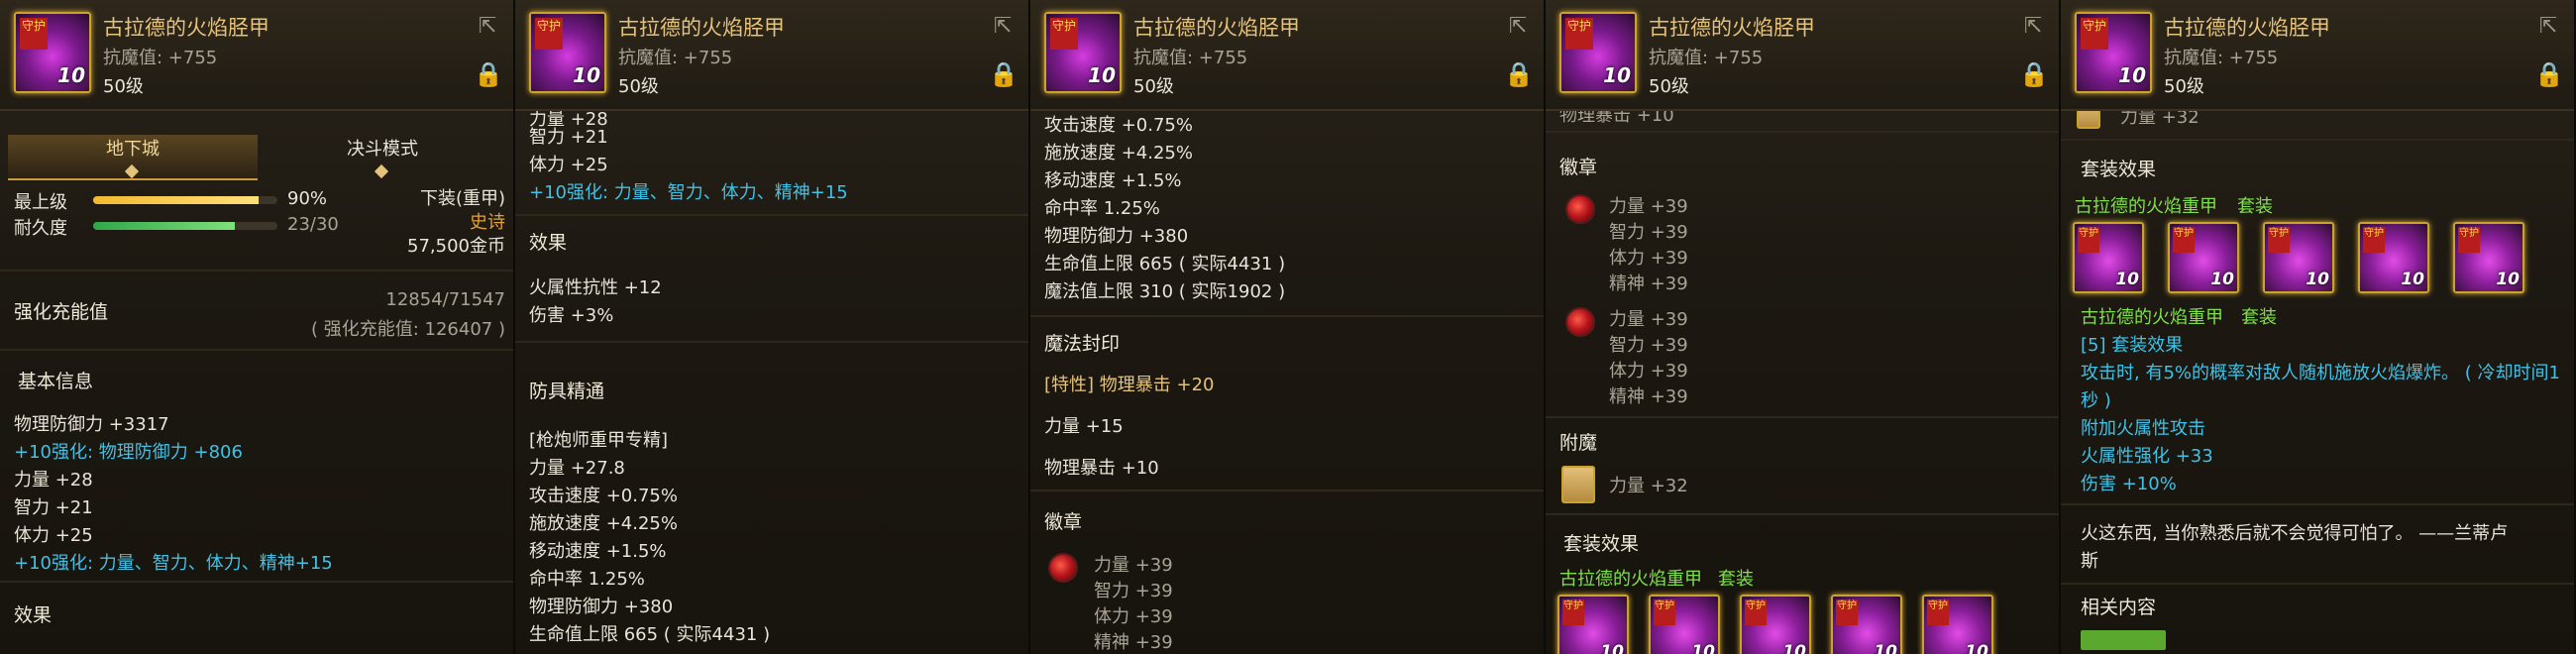  What do you see at coordinates (2133, 345) in the screenshot?
I see `set-effect-title: [5] 套装效果` at bounding box center [2133, 345].